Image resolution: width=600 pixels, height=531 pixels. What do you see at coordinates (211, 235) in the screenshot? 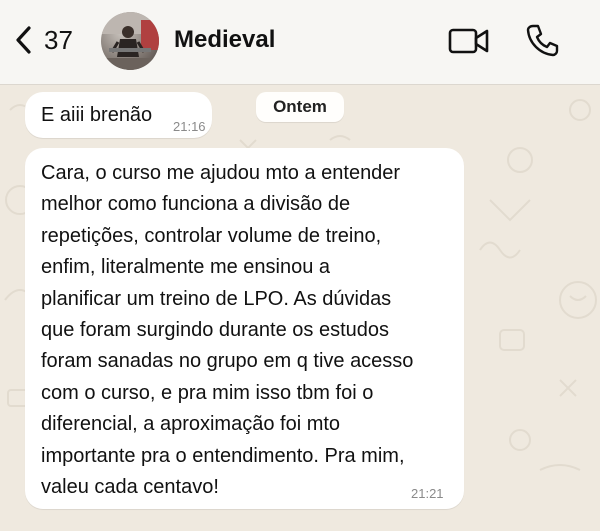
I see `message-line: repetições, controlar volume de treino,` at bounding box center [211, 235].